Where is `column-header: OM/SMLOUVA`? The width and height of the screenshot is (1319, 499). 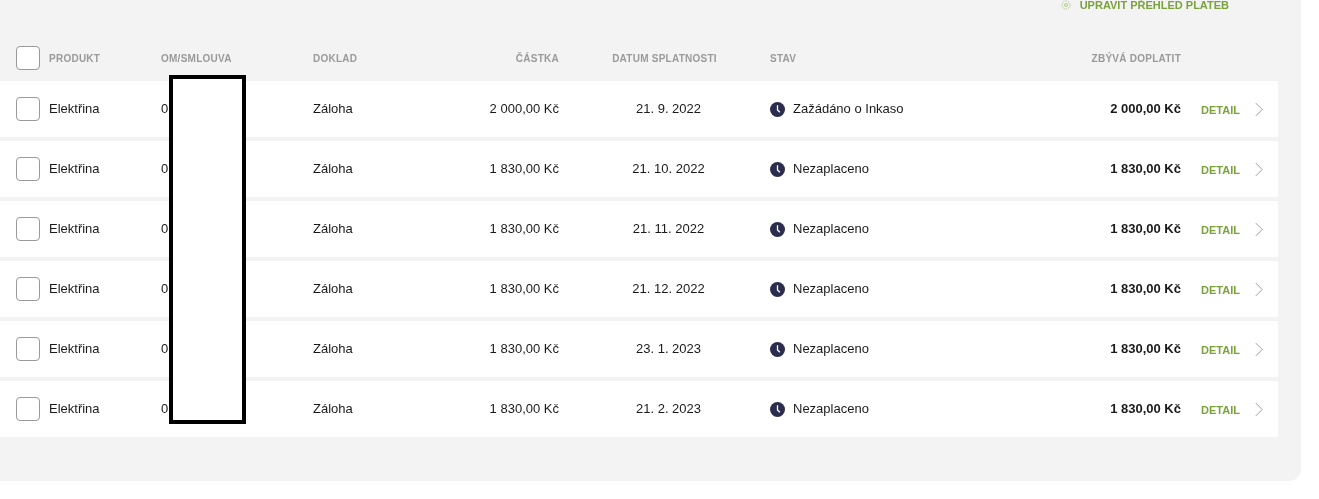
column-header: OM/SMLOUVA is located at coordinates (197, 58).